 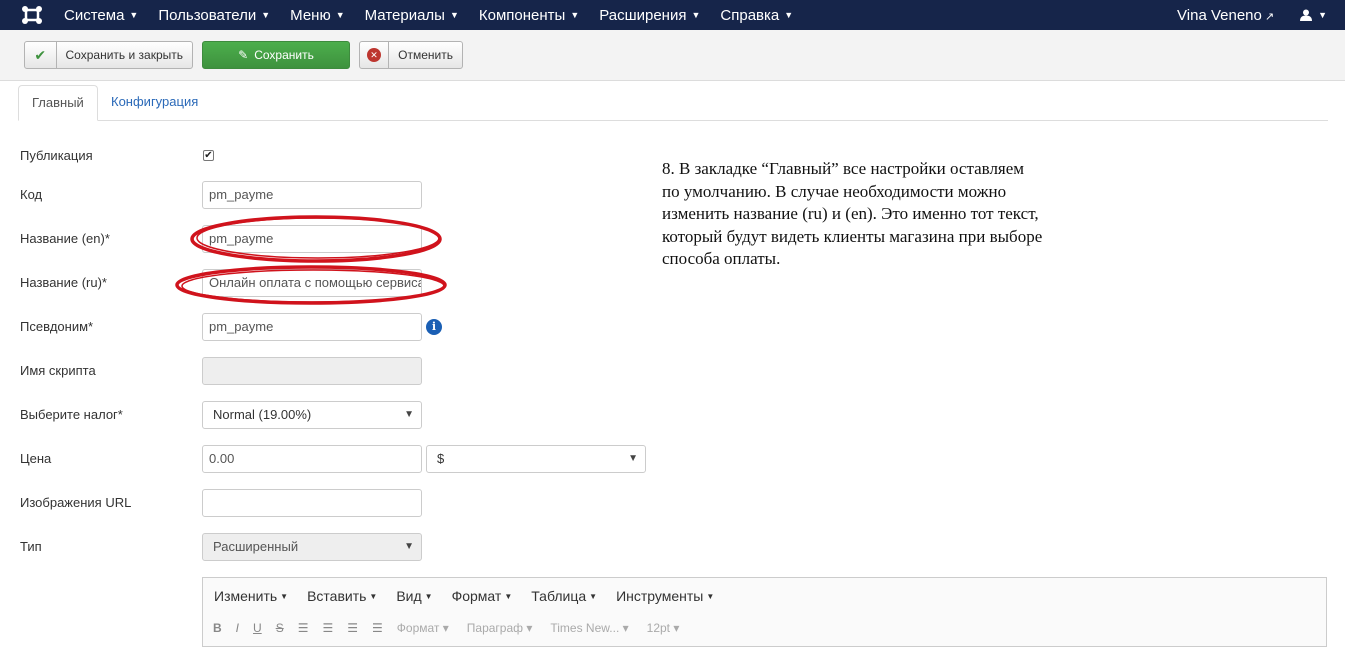 I want to click on menu-label: Таблица, so click(x=559, y=596).